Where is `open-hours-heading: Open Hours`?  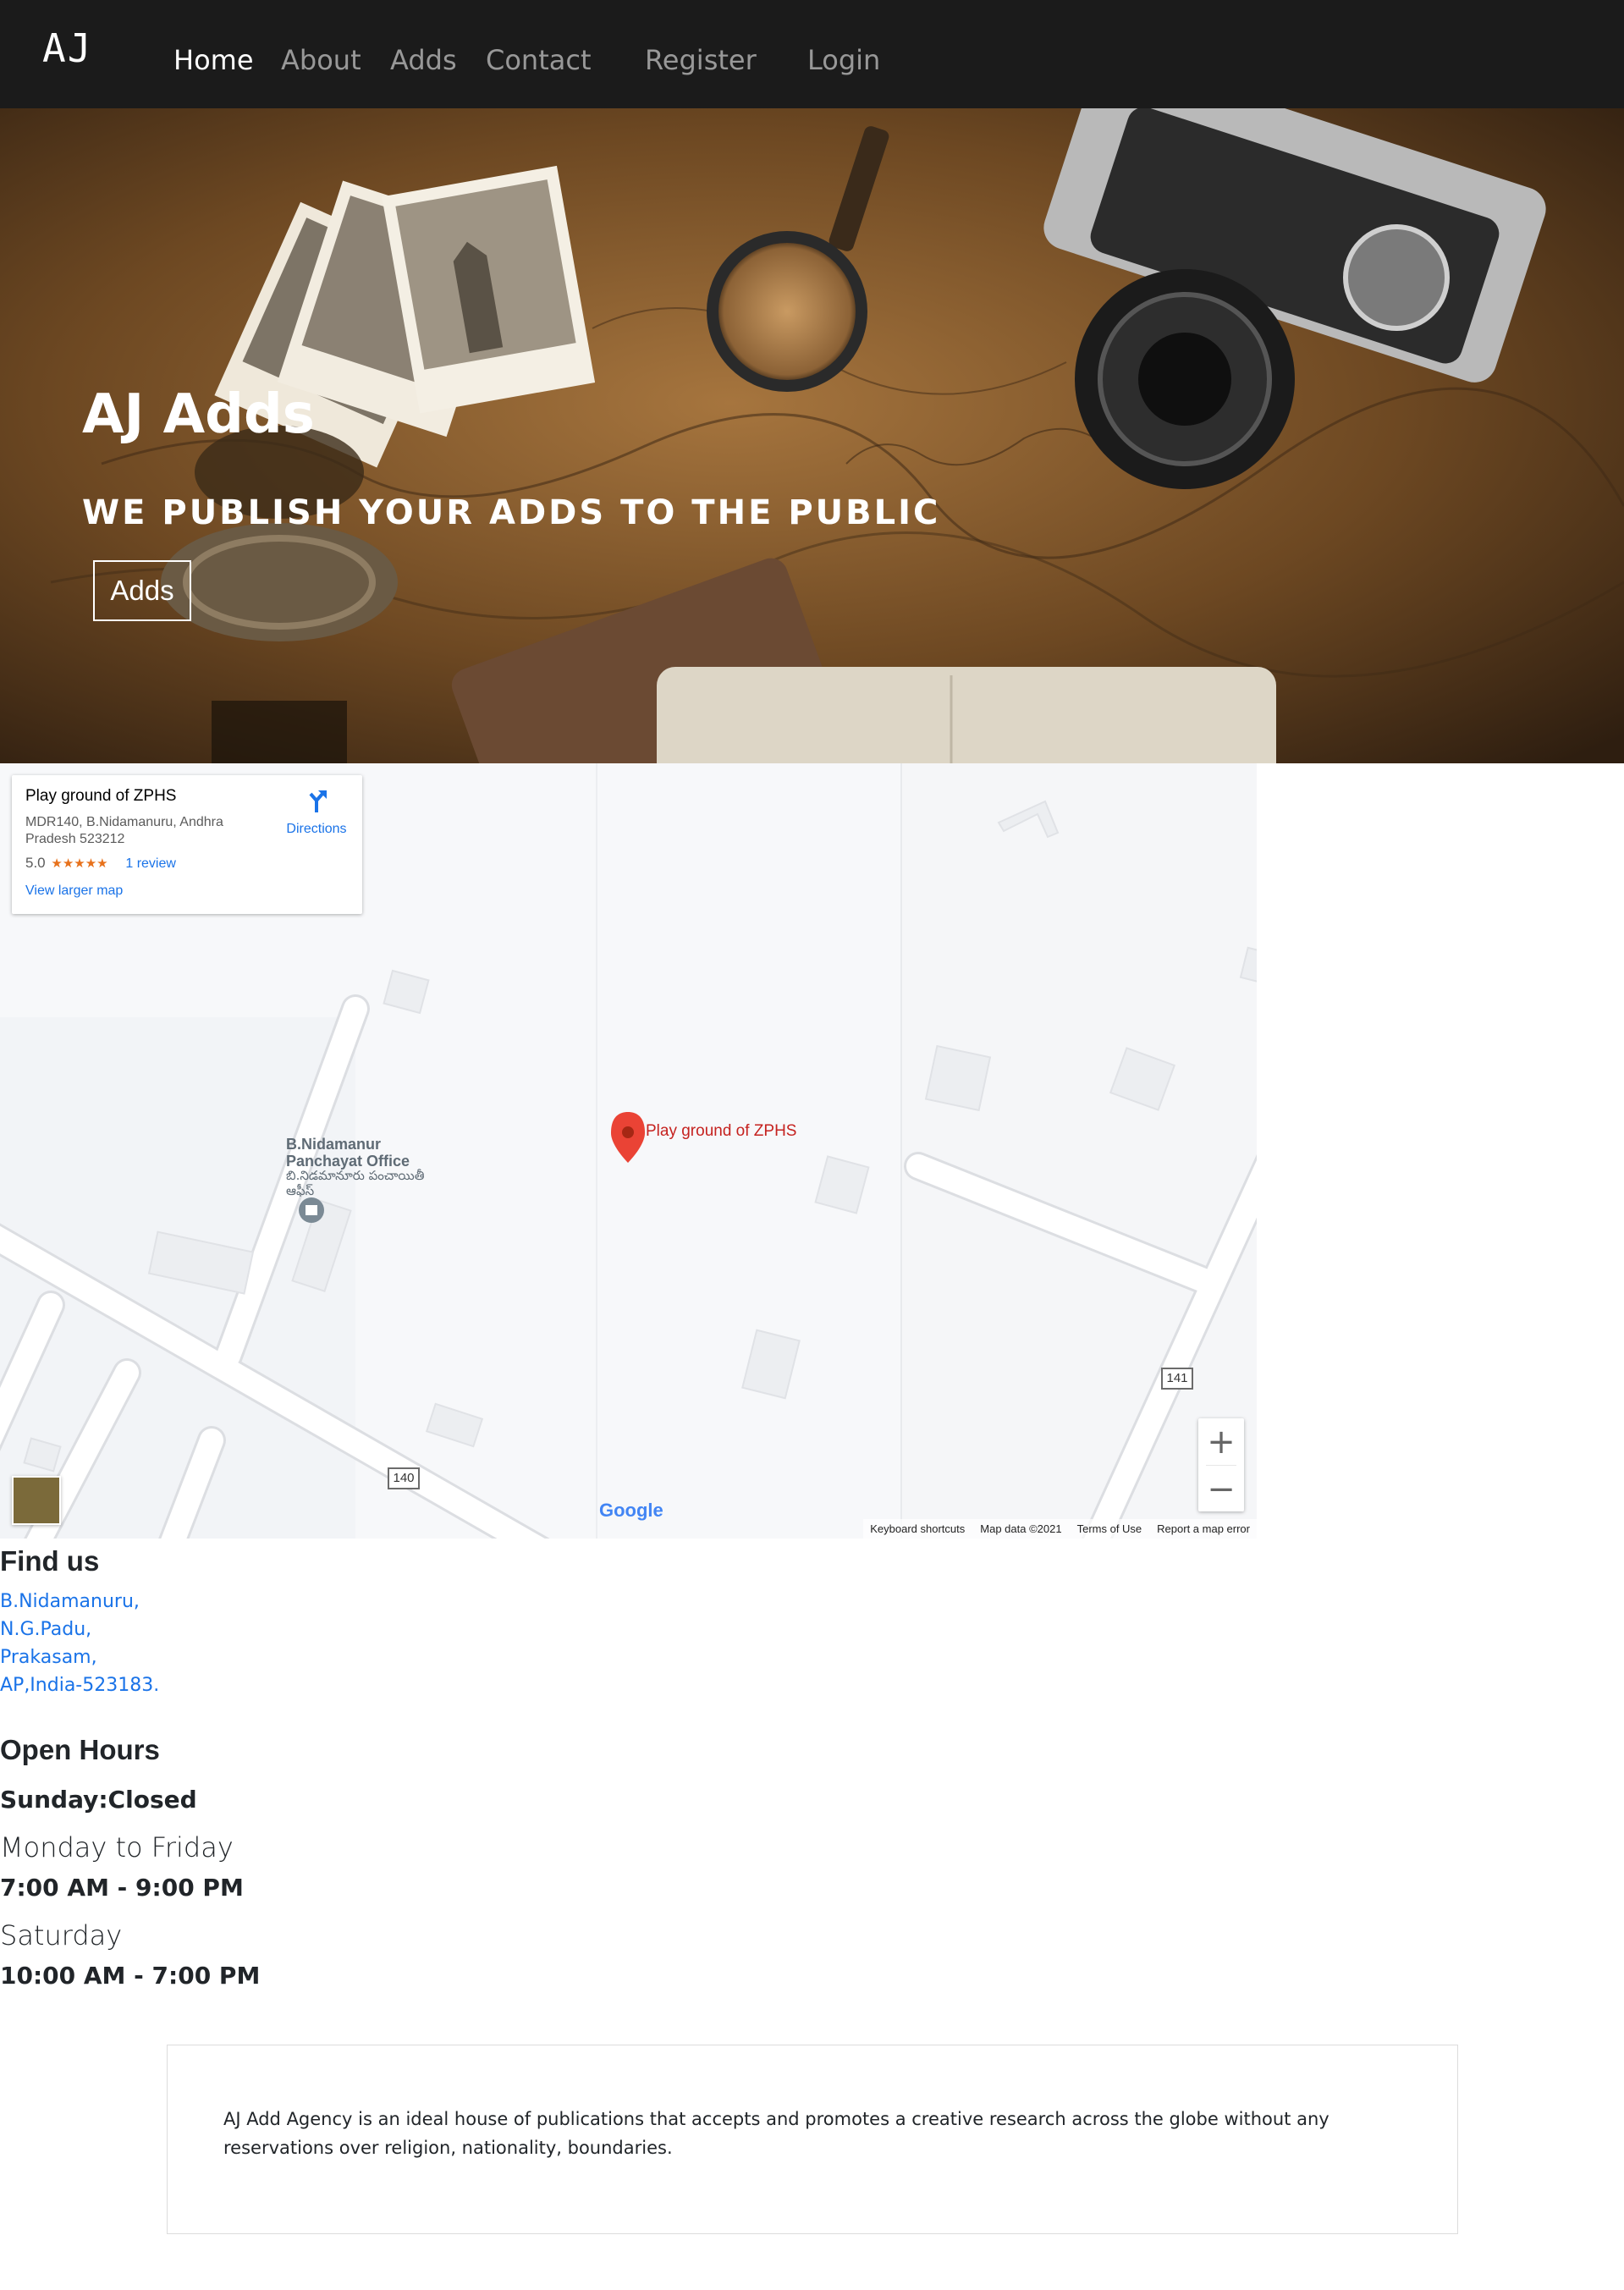
open-hours-heading: Open Hours is located at coordinates (80, 1750).